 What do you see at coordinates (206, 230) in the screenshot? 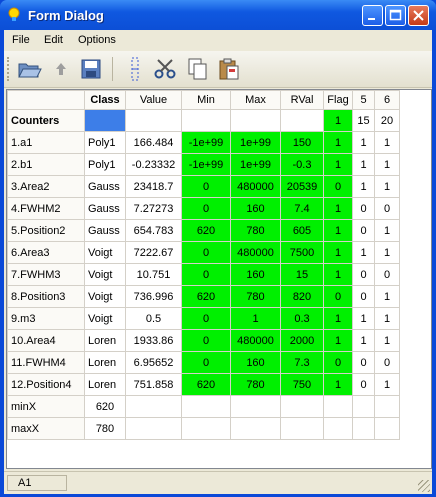
I see `table-cell: 620` at bounding box center [206, 230].